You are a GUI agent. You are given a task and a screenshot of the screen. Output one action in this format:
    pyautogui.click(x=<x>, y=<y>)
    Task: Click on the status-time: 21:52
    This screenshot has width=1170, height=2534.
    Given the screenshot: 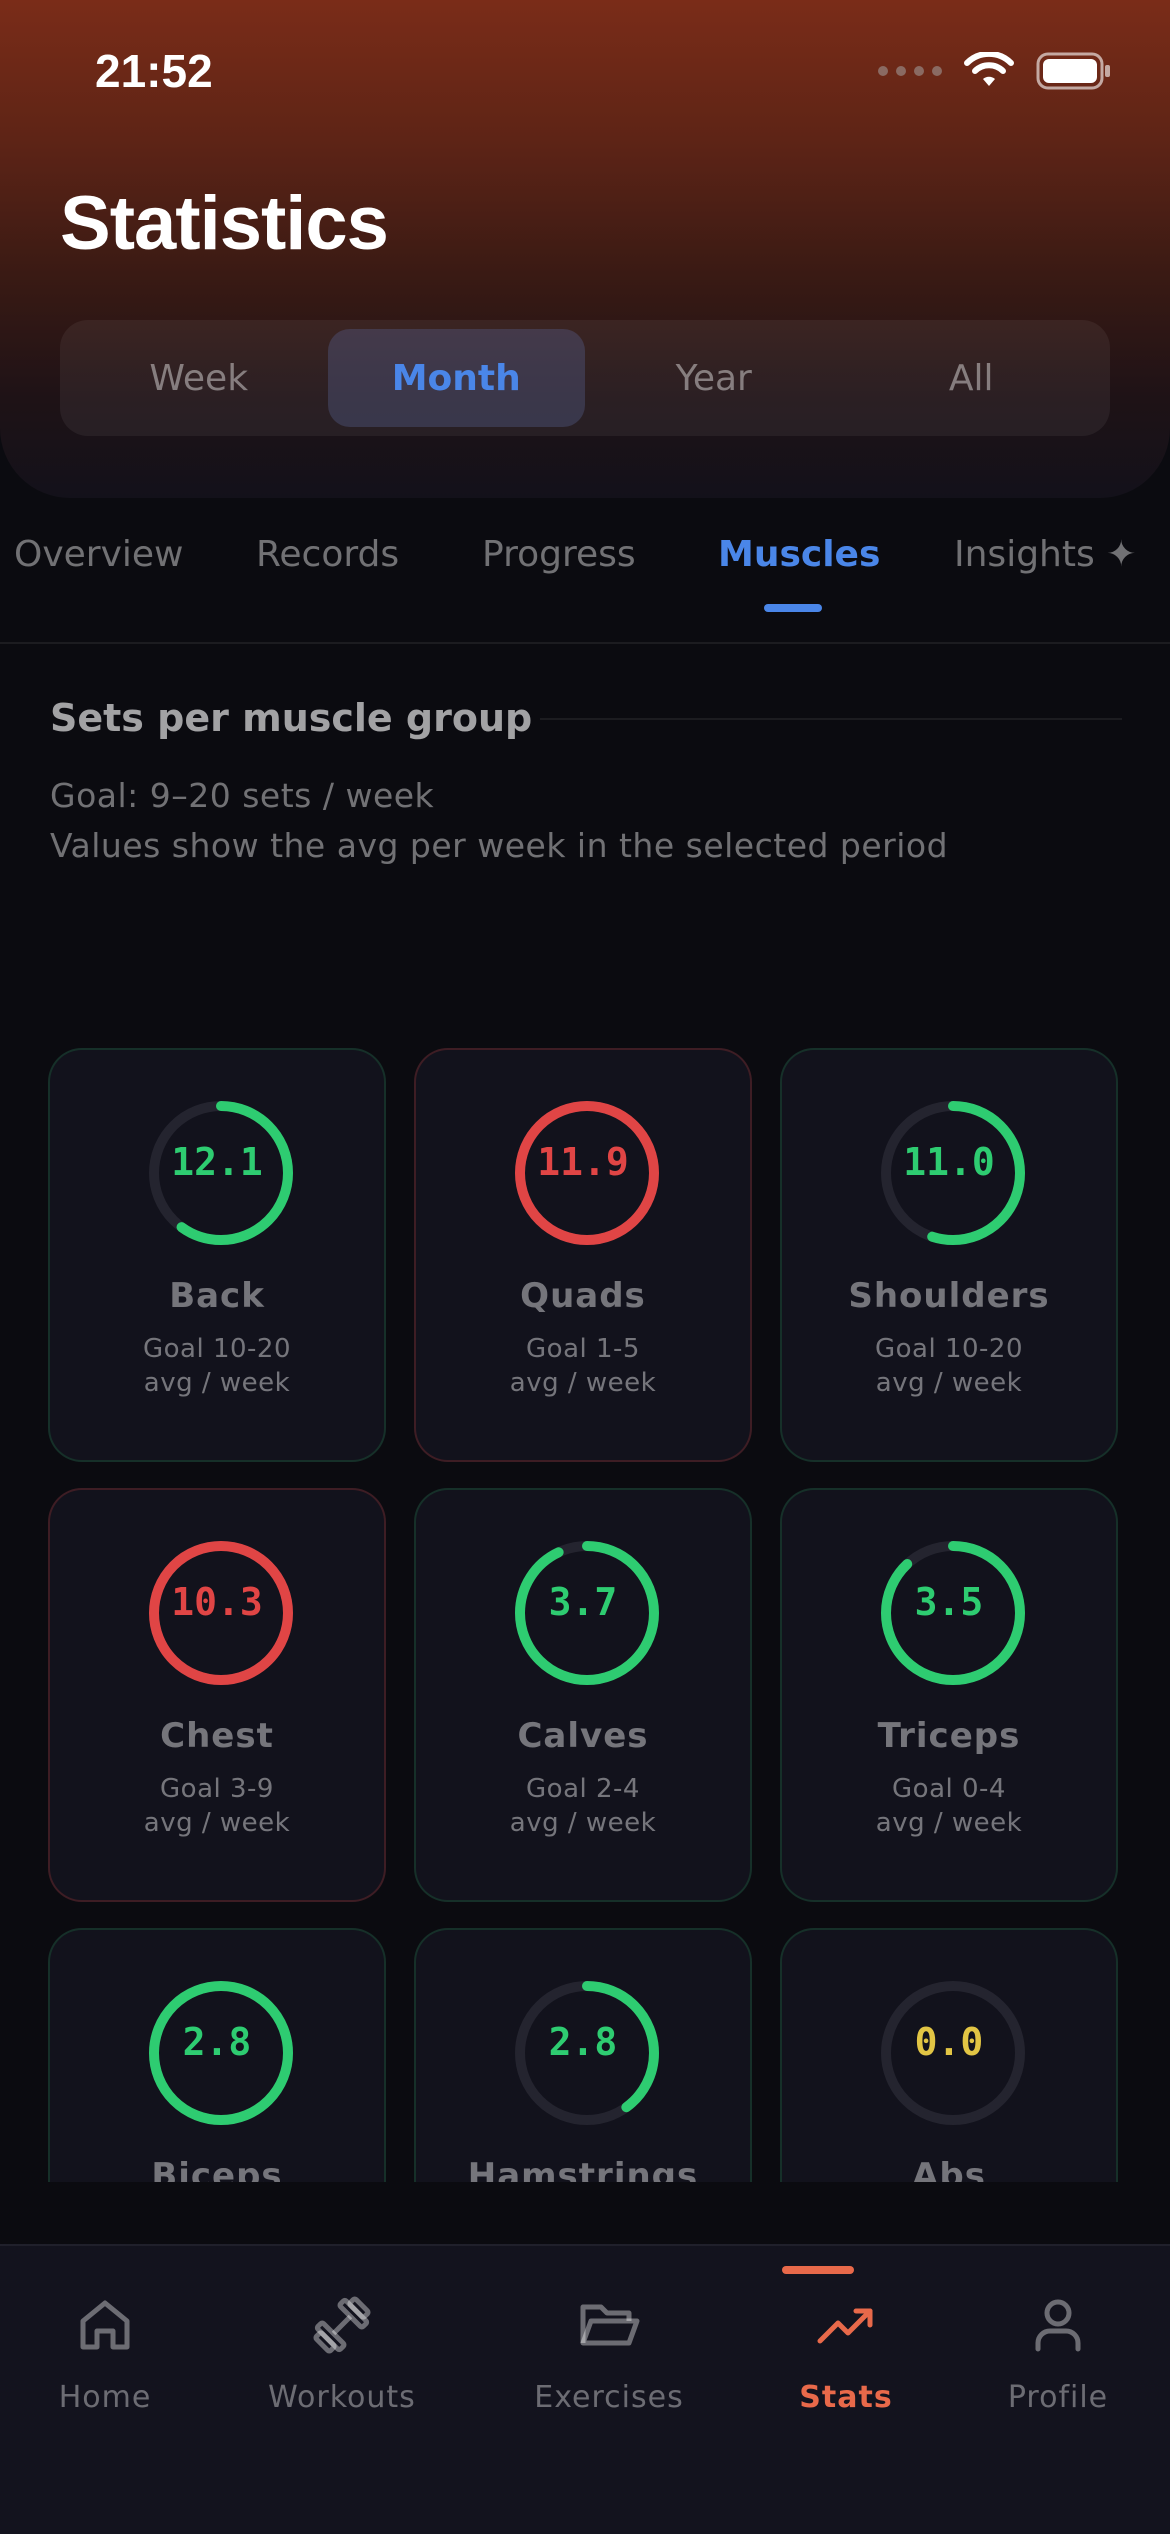 What is the action you would take?
    pyautogui.click(x=154, y=71)
    